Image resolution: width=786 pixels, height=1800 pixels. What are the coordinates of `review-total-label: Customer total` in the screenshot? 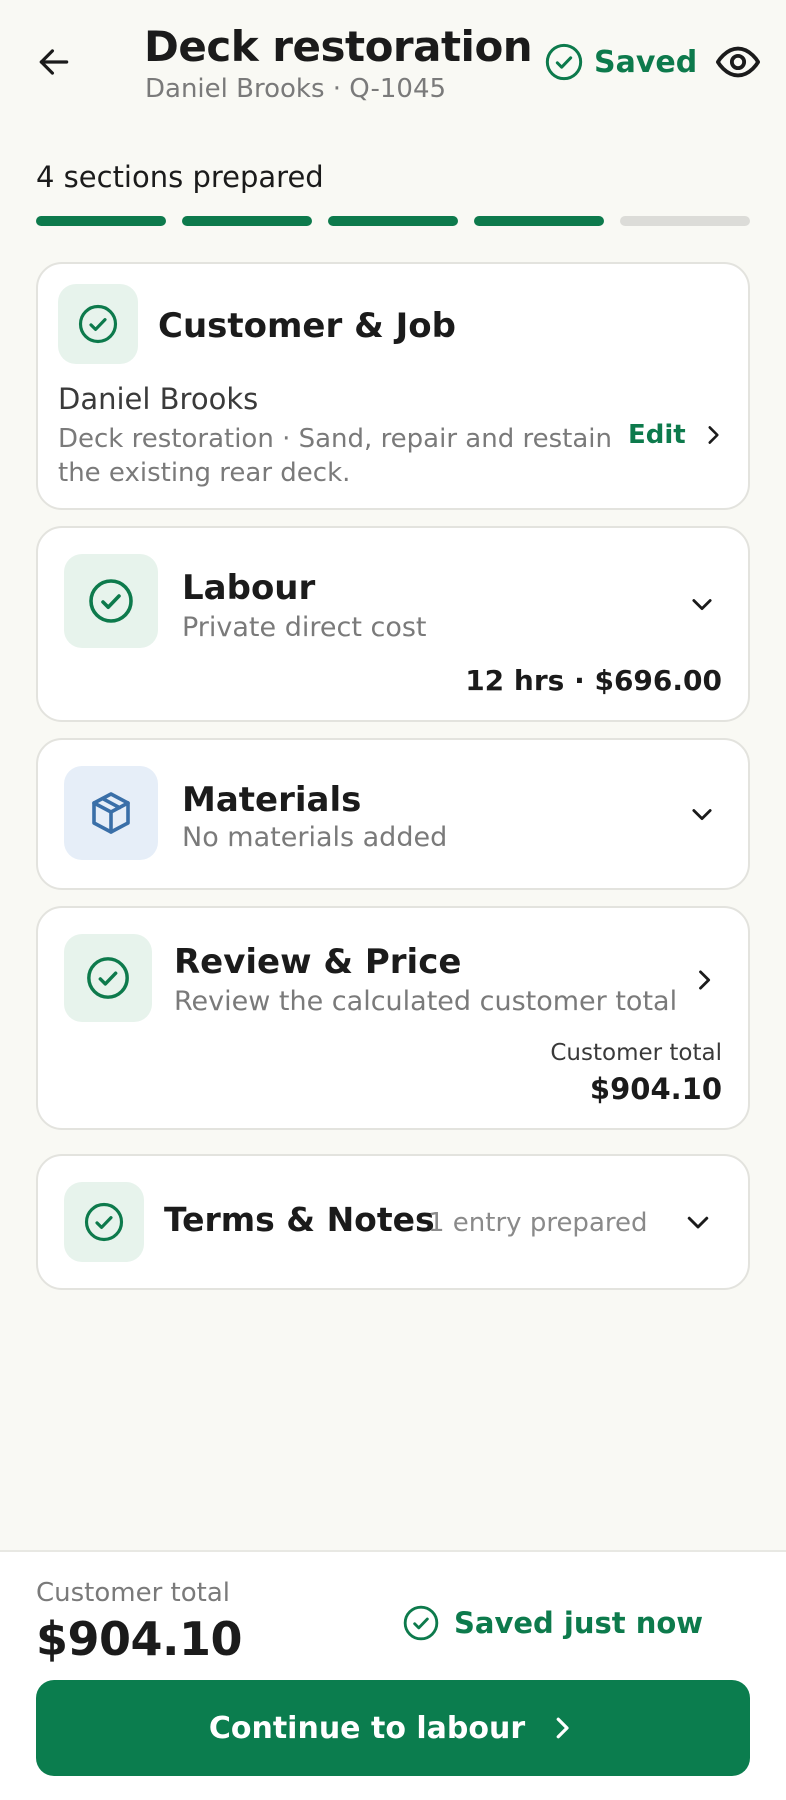 It's located at (636, 1053).